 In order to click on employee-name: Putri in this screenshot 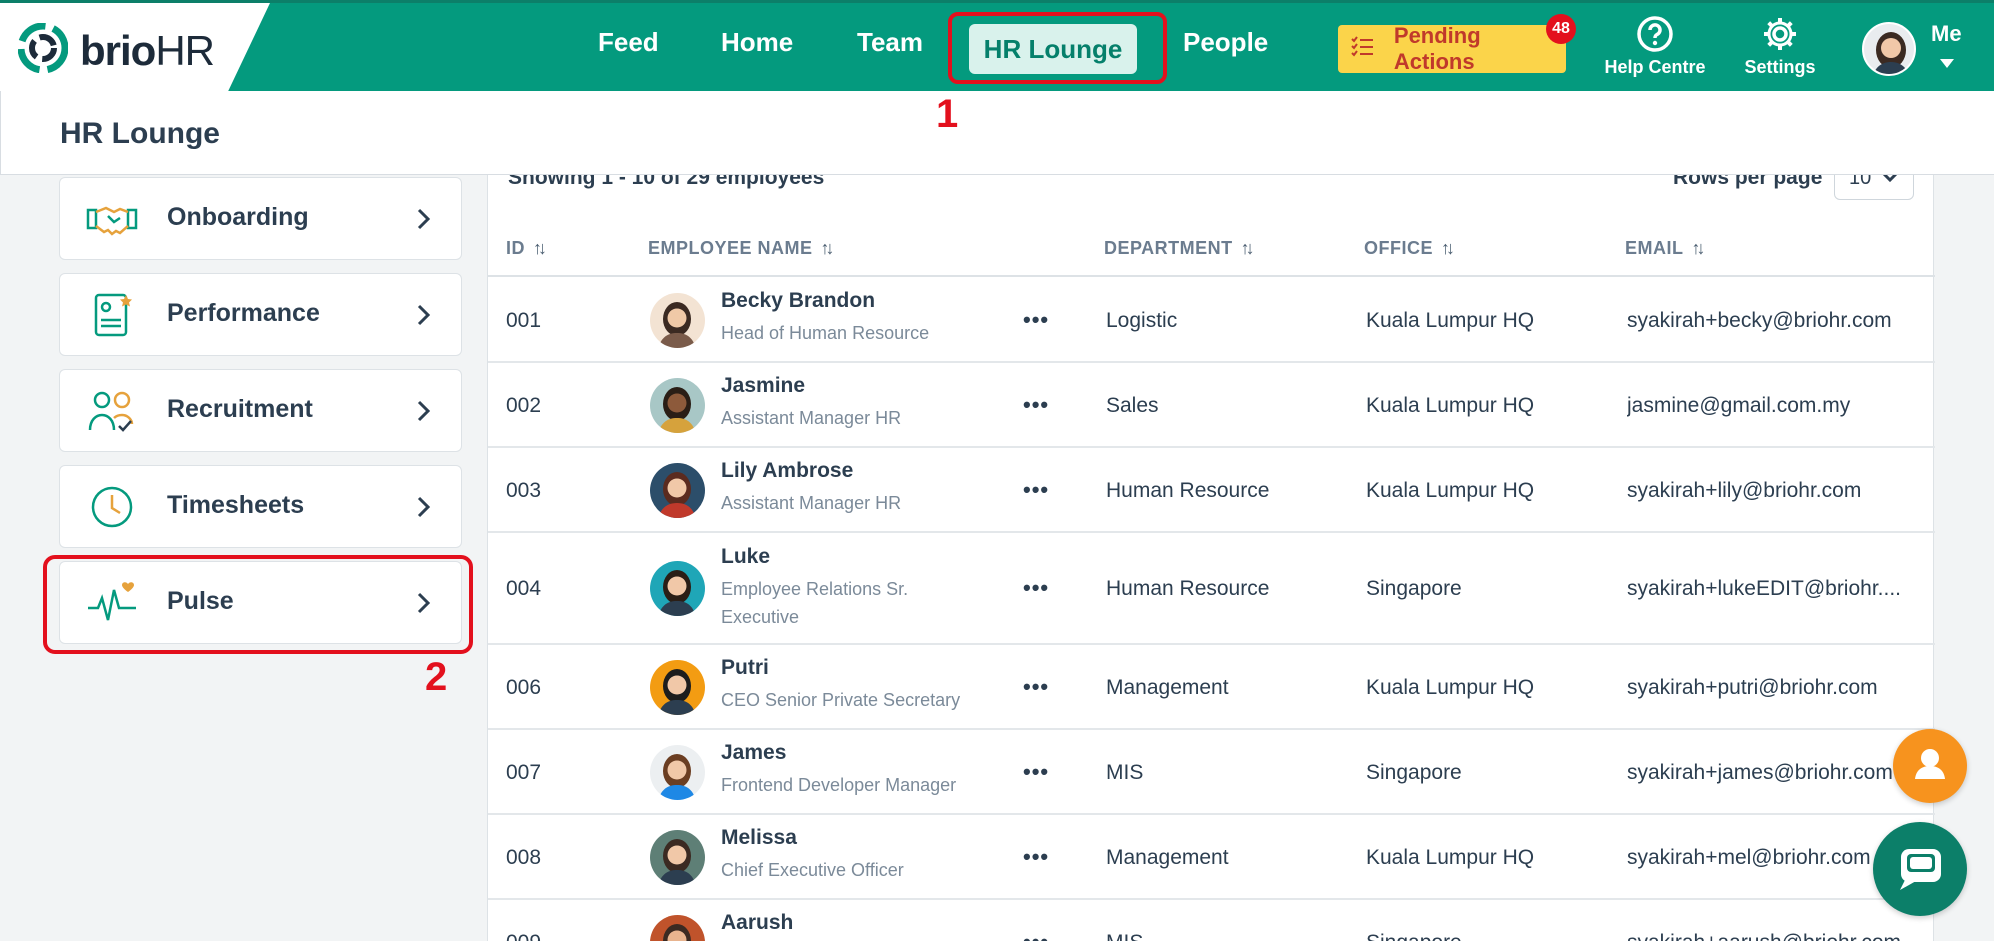, I will do `click(745, 668)`.